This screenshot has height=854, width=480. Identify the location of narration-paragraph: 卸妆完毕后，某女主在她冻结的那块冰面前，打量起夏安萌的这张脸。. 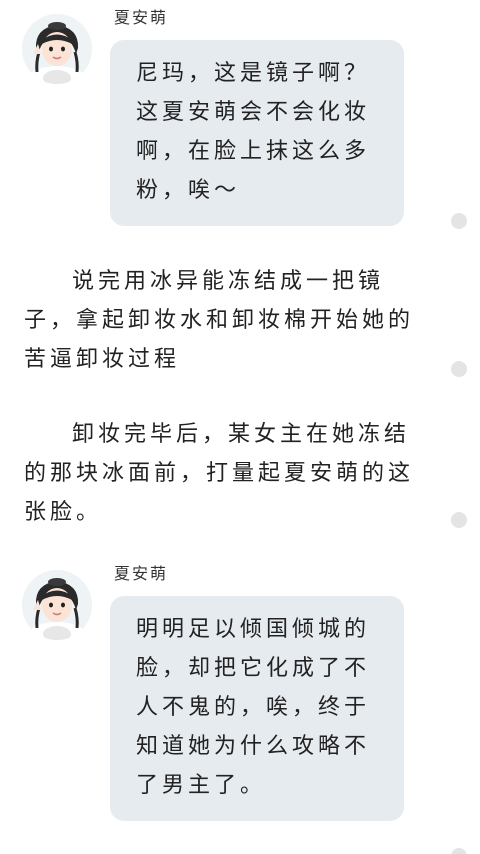
(219, 473).